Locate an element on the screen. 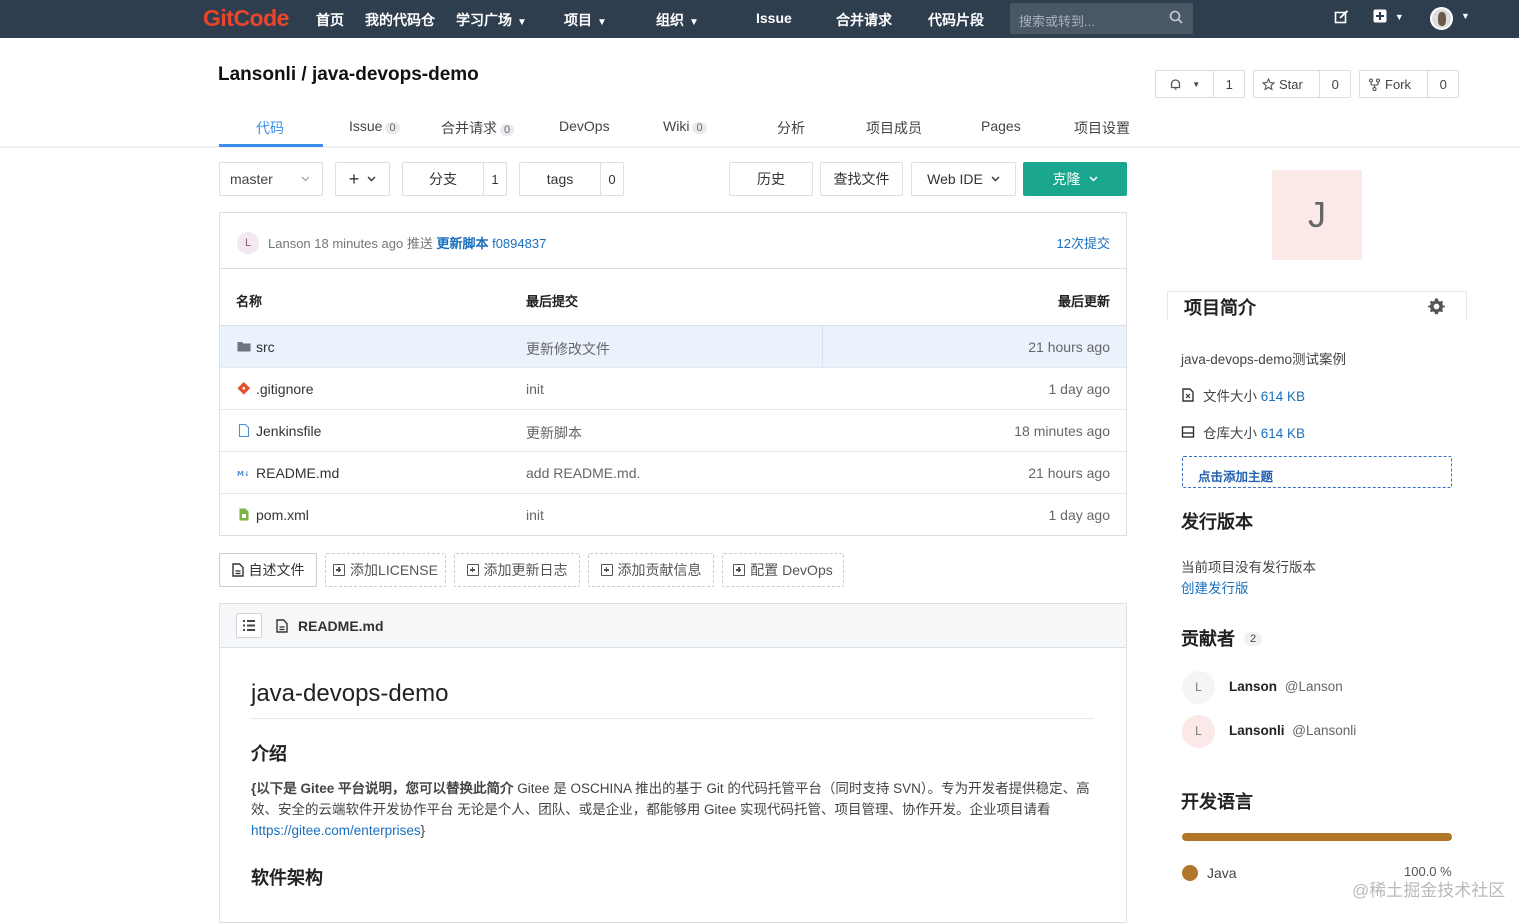 The image size is (1519, 923). repo-size-value: 614 KB is located at coordinates (1283, 433).